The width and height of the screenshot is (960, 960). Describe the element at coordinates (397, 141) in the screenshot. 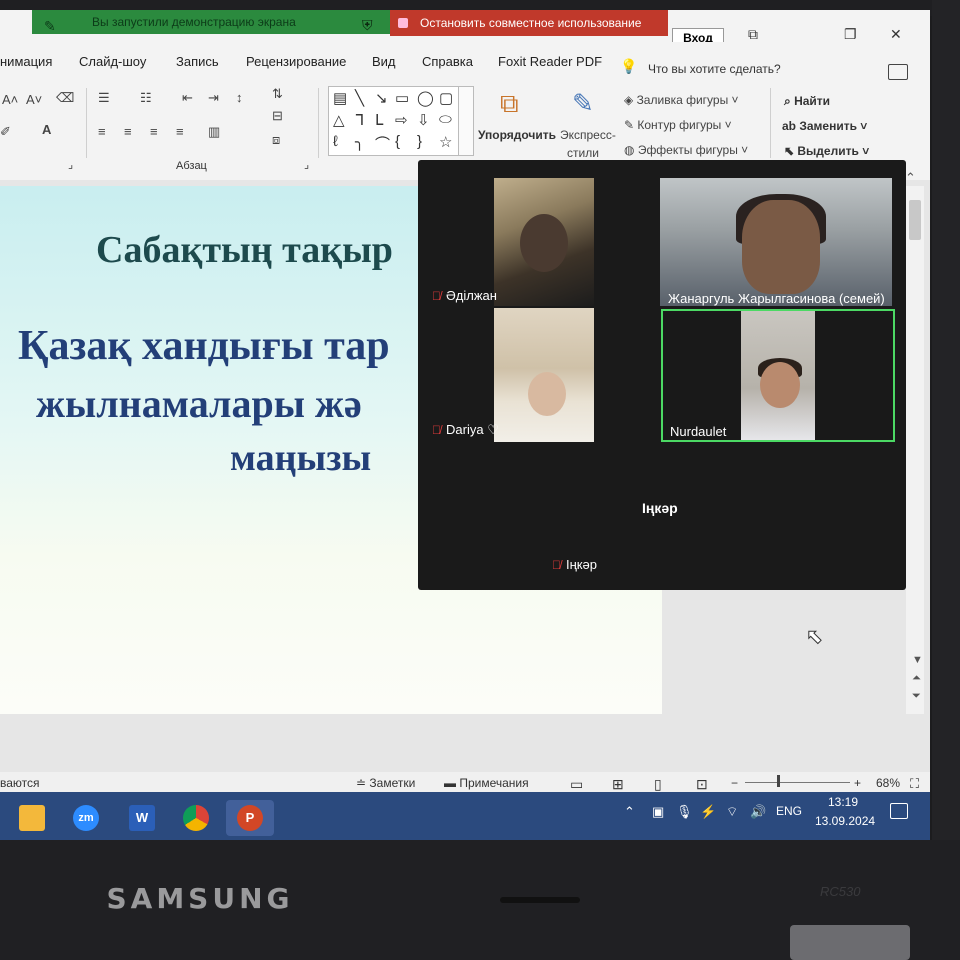

I see `brace-left-shape-icon: {` at that location.